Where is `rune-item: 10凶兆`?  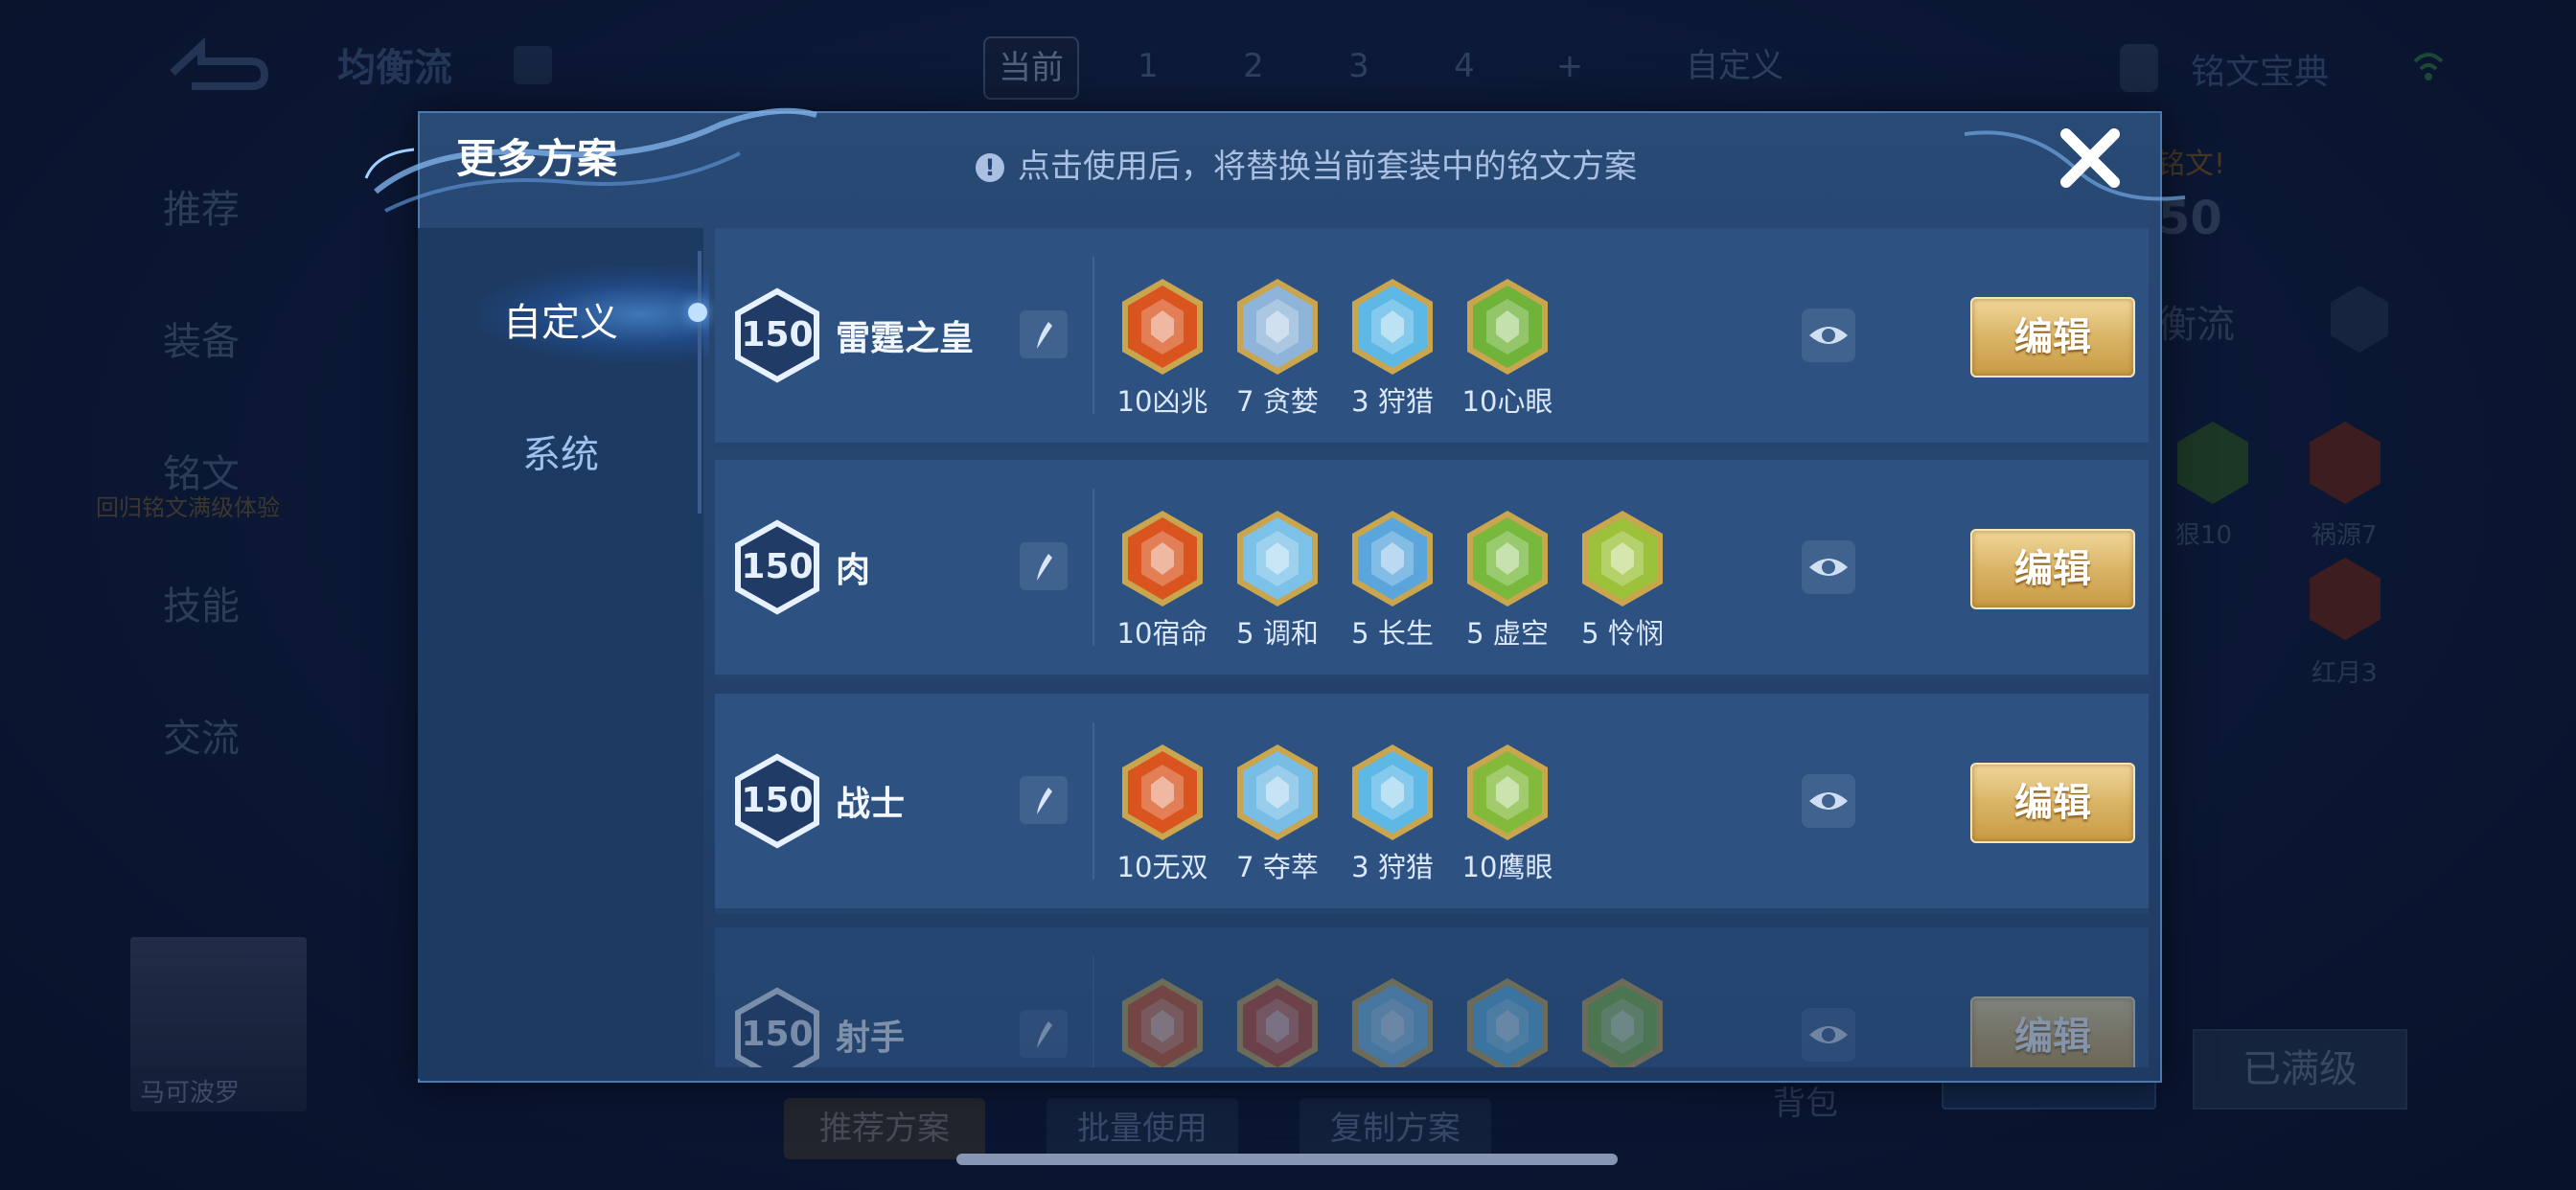 rune-item: 10凶兆 is located at coordinates (1162, 348).